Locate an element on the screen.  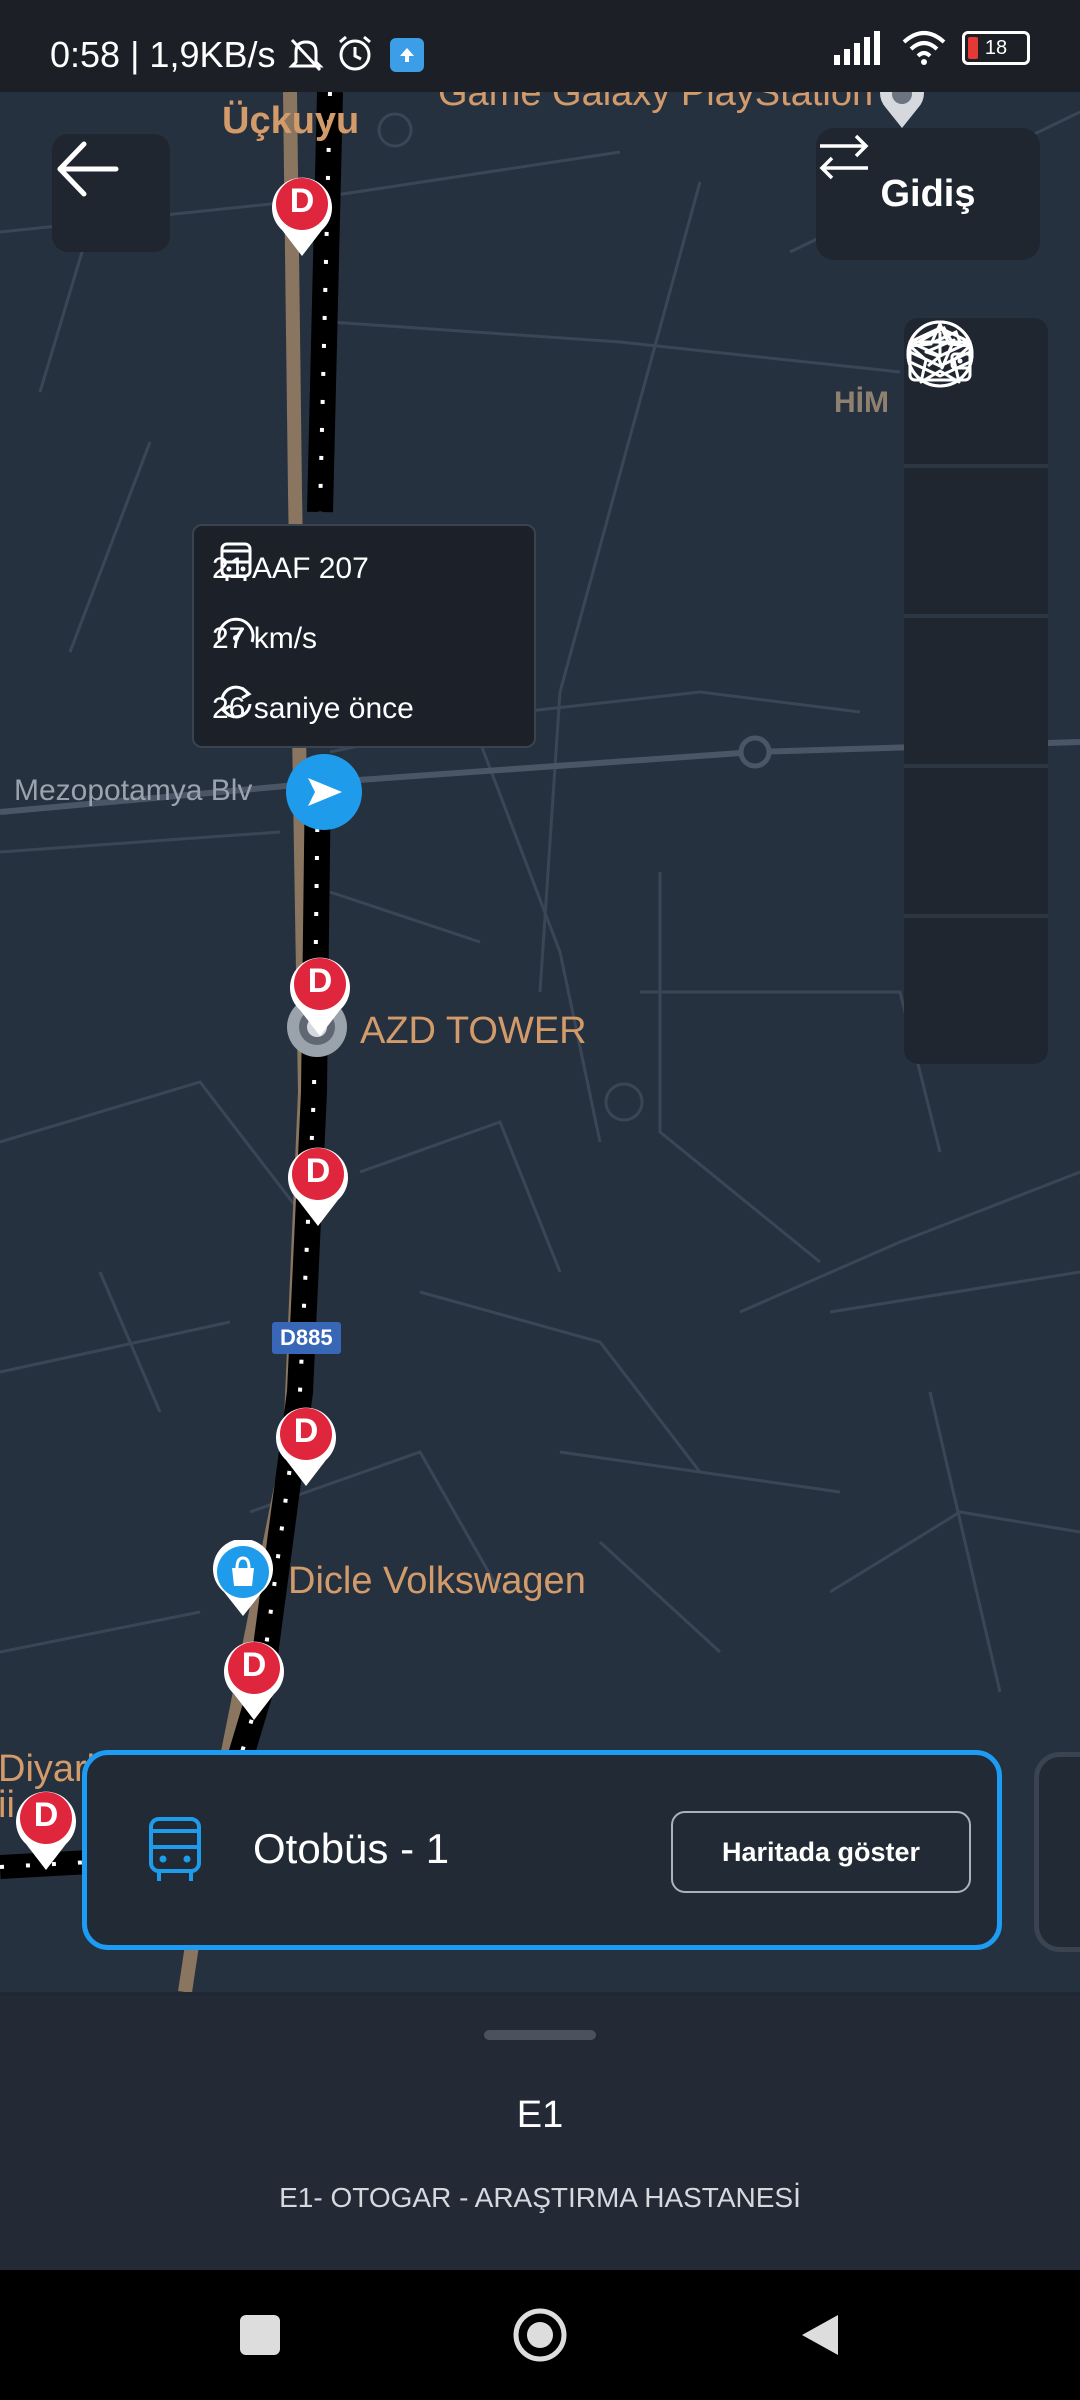
favorites-button is located at coordinates (976, 693).